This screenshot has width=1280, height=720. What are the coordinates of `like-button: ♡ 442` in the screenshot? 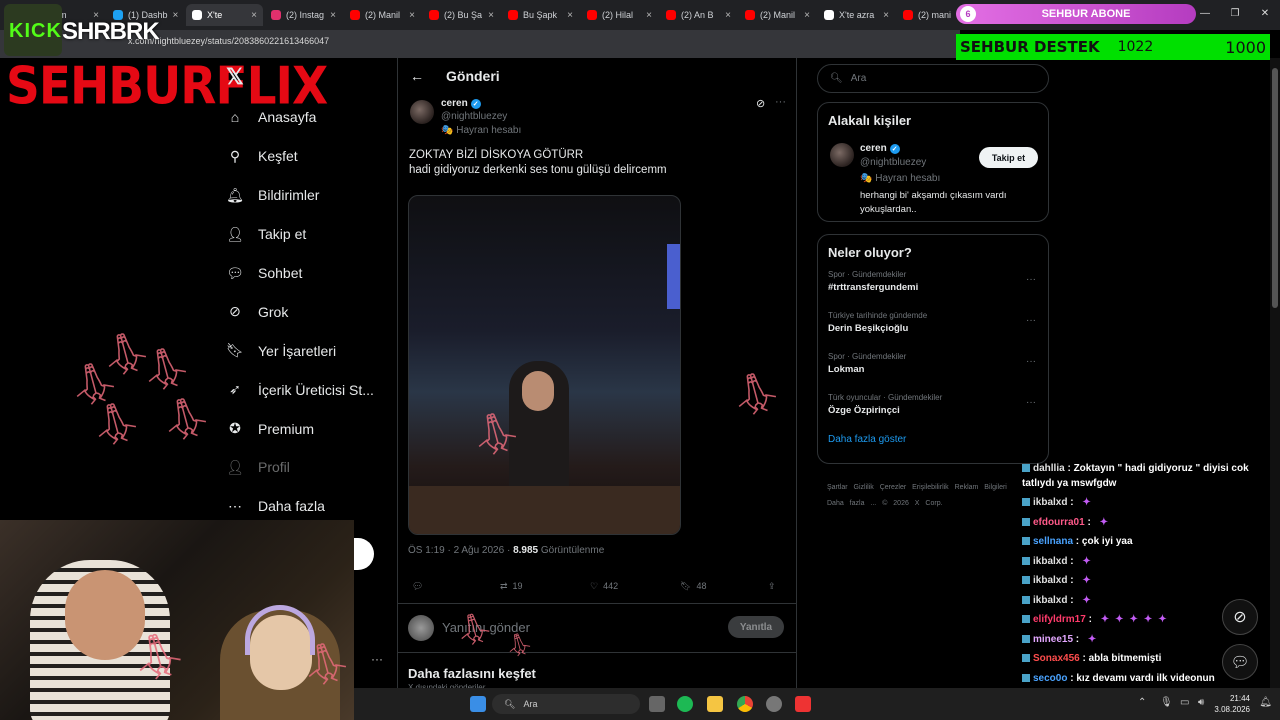 It's located at (604, 586).